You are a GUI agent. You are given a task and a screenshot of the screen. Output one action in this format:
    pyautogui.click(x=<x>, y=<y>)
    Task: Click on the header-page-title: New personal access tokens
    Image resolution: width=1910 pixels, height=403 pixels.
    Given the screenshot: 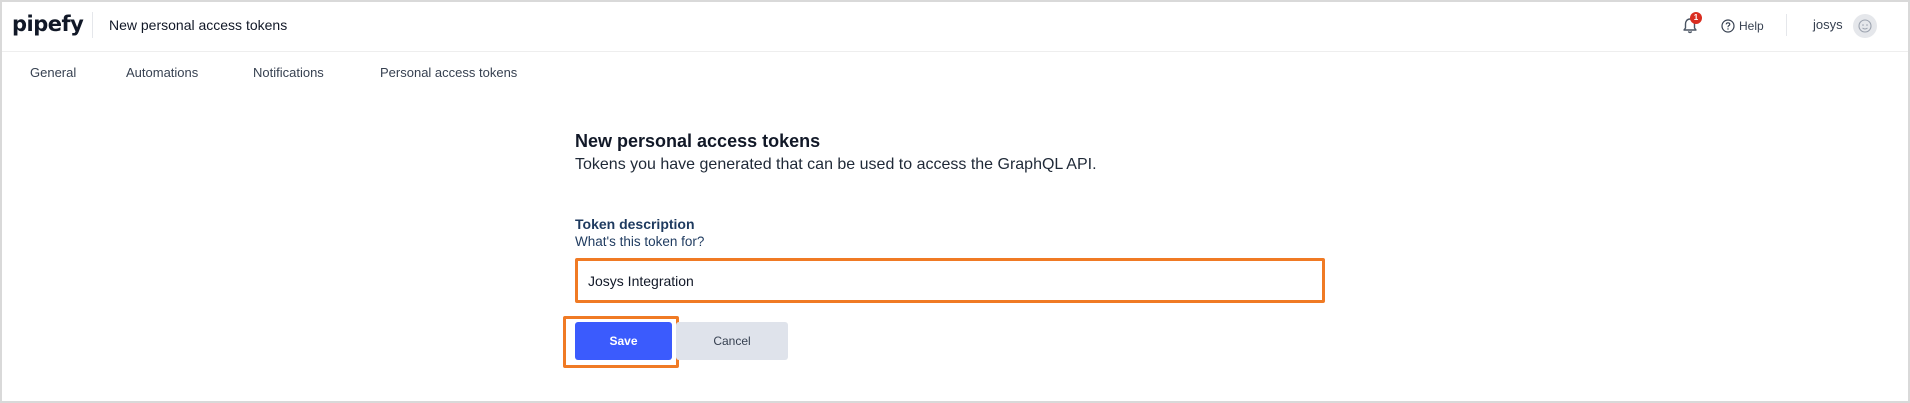 What is the action you would take?
    pyautogui.click(x=198, y=25)
    